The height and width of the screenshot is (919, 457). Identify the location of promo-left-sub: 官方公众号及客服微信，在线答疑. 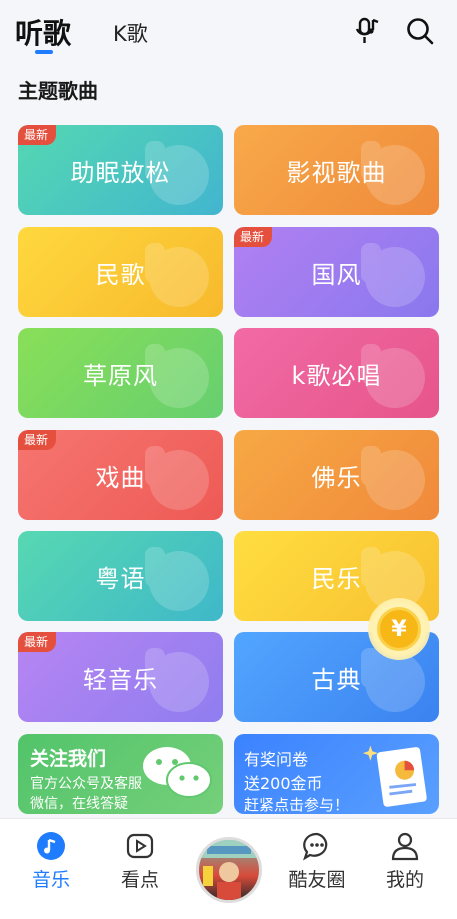
(86, 794).